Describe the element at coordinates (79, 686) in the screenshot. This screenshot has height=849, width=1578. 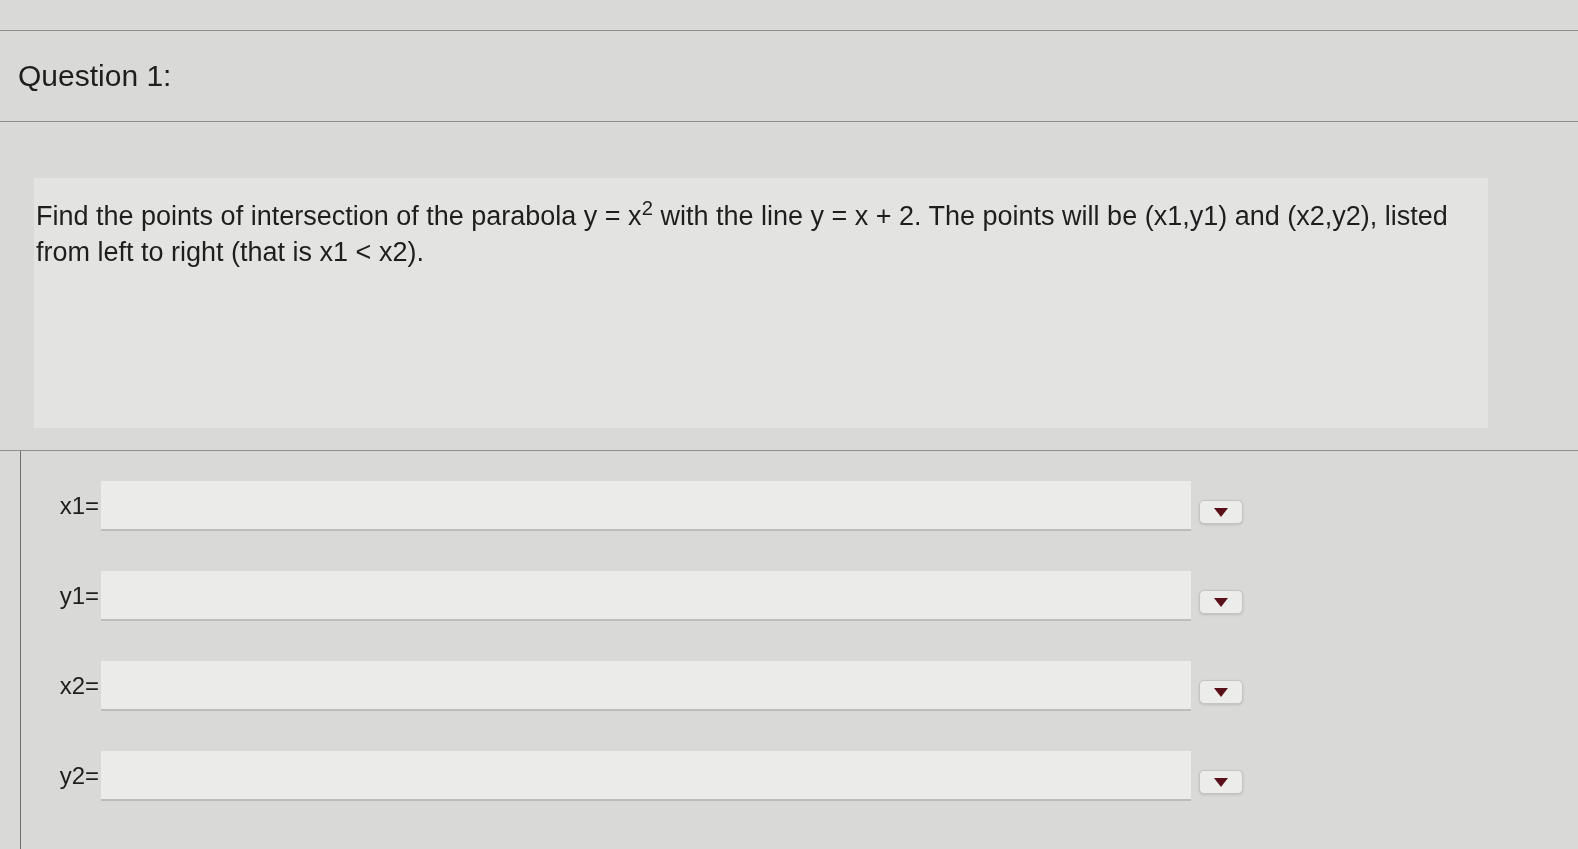
I see `answer-label: x2=` at that location.